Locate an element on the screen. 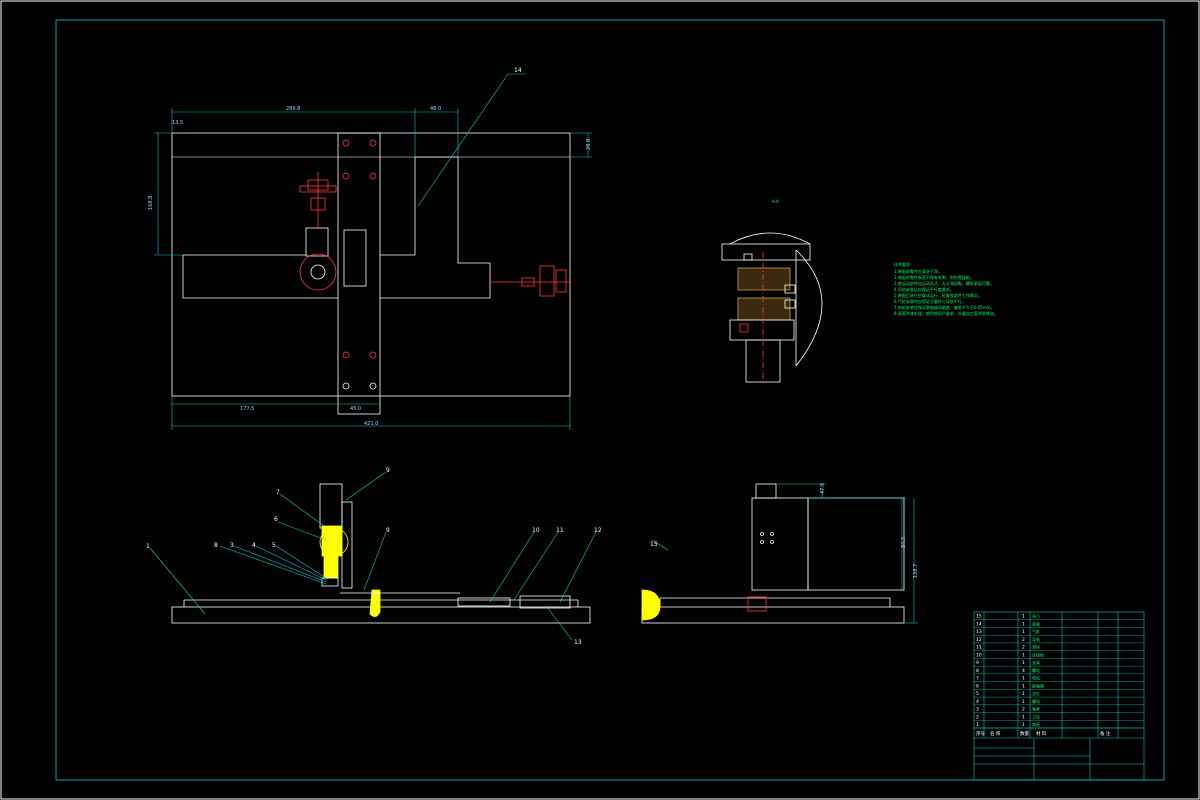 This screenshot has height=800, width=1200. parts-row-name: 联轴器 is located at coordinates (1038, 685).